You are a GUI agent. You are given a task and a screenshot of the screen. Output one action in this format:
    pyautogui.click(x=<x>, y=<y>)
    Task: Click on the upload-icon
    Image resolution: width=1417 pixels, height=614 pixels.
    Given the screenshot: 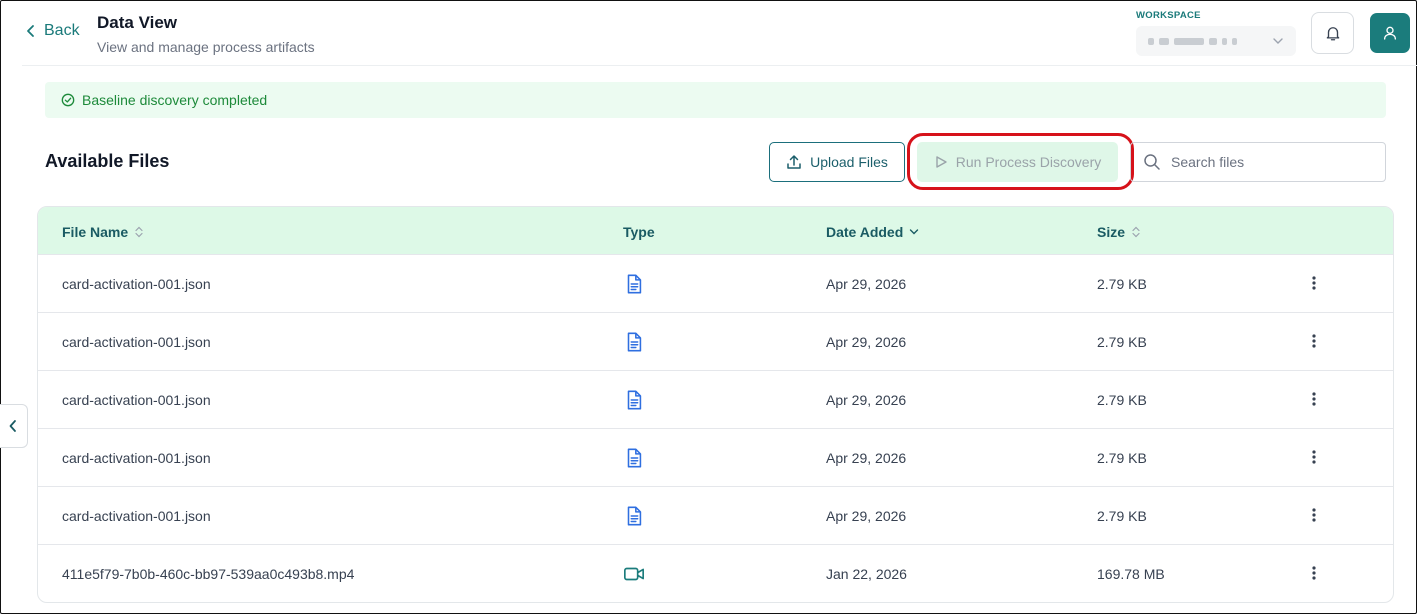 What is the action you would take?
    pyautogui.click(x=794, y=162)
    